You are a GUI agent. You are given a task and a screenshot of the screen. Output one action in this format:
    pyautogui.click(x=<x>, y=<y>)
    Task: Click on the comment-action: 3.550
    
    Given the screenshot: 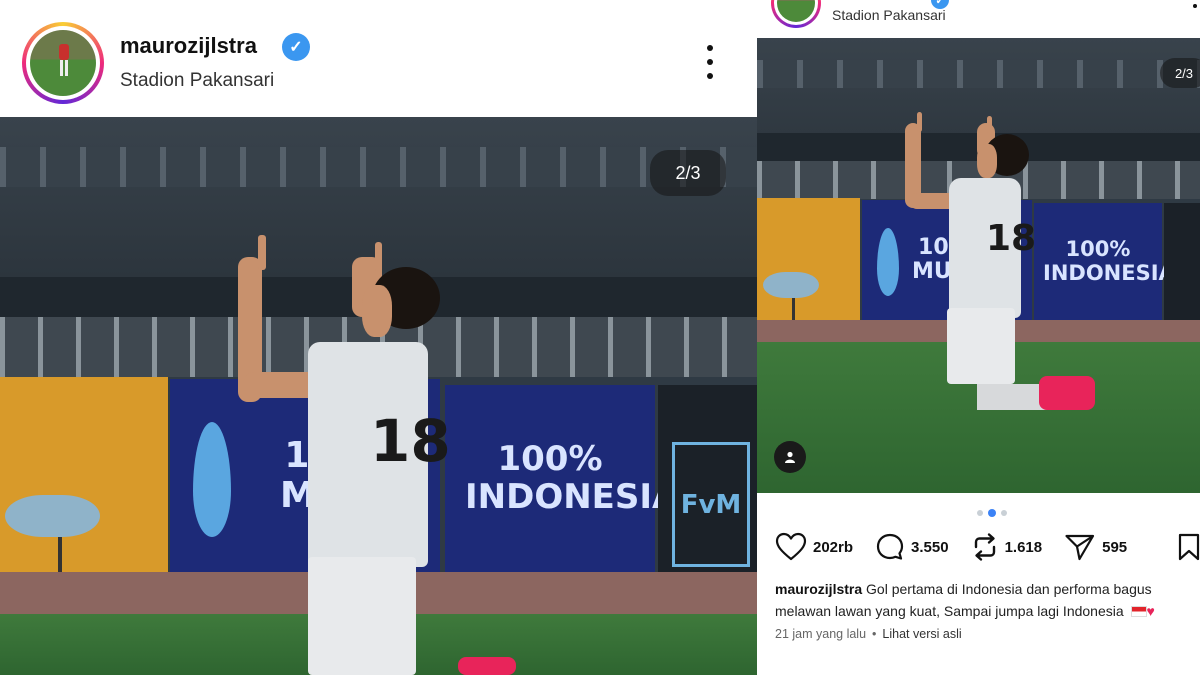 What is the action you would take?
    pyautogui.click(x=912, y=547)
    